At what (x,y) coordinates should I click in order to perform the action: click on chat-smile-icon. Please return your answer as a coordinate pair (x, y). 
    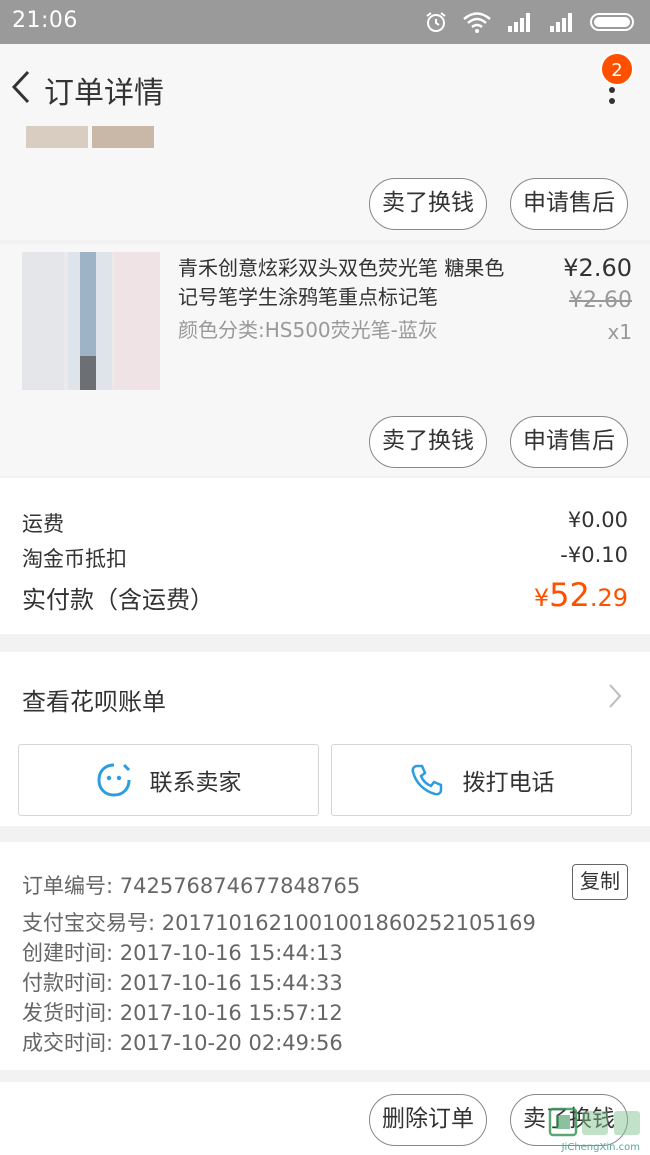
    Looking at the image, I should click on (113, 780).